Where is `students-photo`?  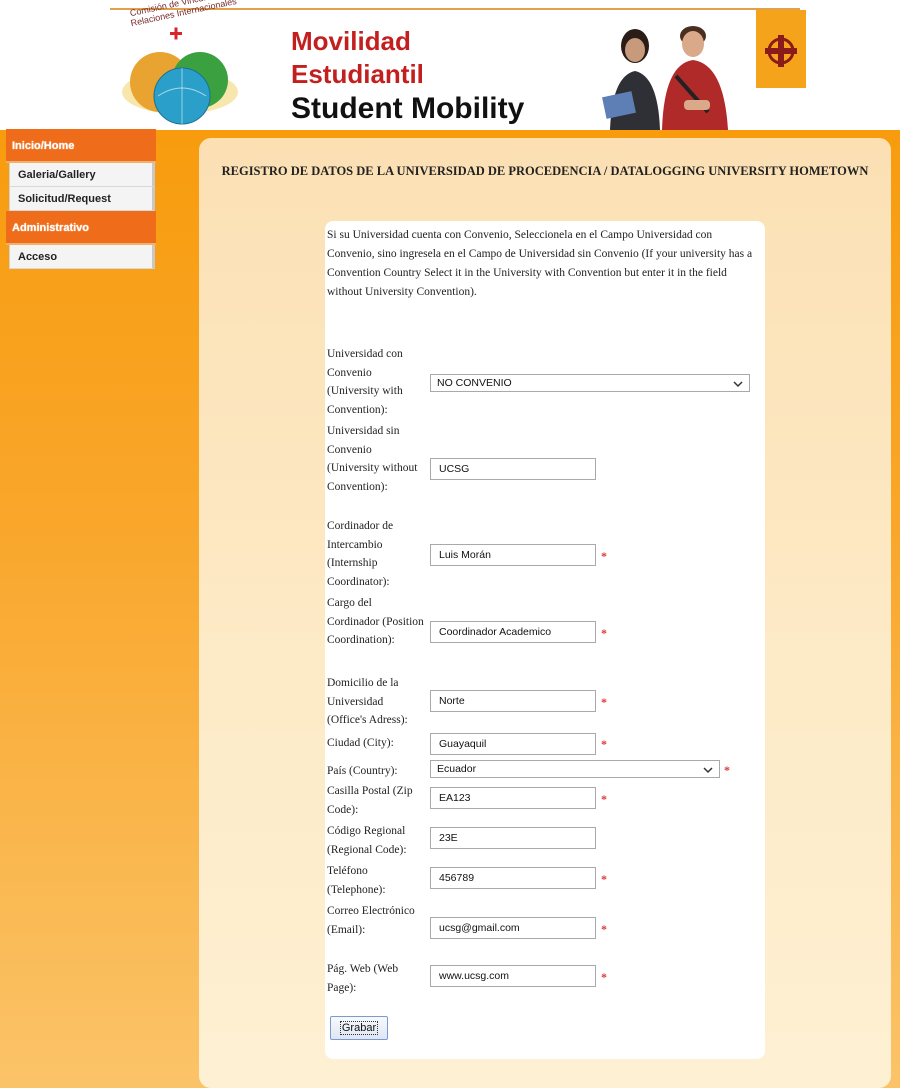
students-photo is located at coordinates (665, 78).